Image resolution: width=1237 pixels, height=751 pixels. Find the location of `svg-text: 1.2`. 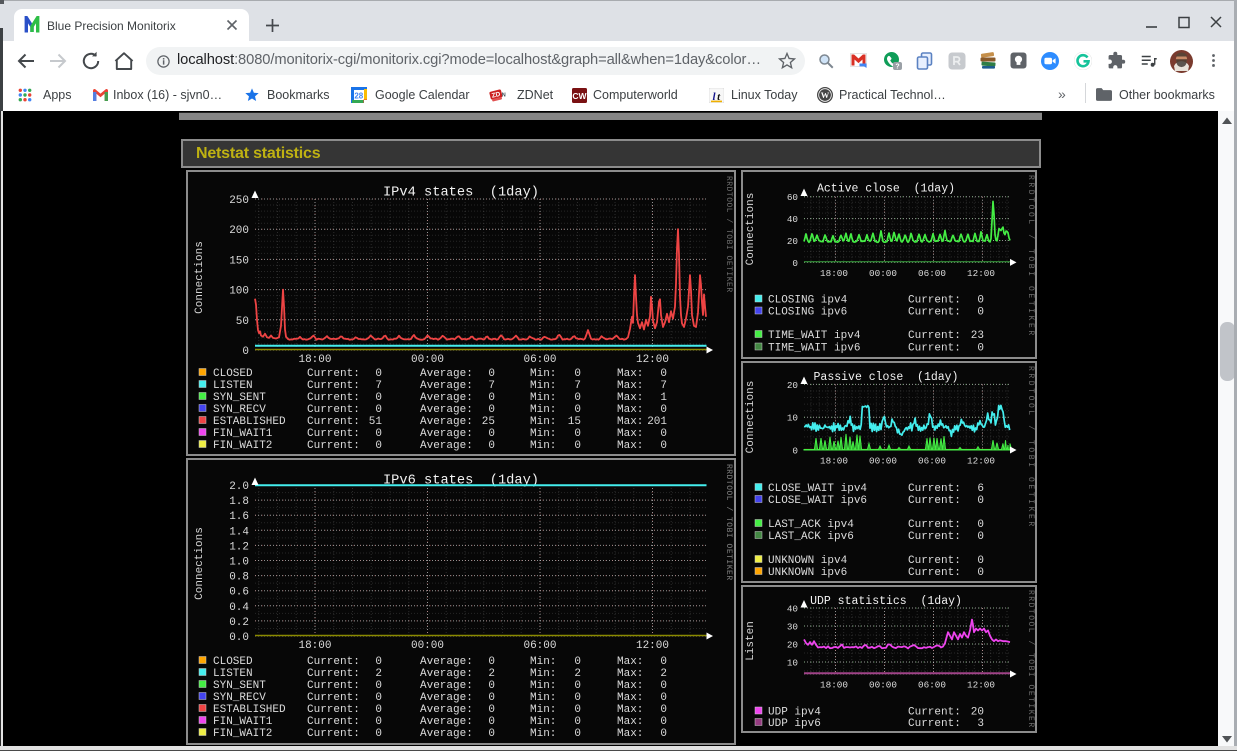

svg-text: 1.2 is located at coordinates (239, 547).